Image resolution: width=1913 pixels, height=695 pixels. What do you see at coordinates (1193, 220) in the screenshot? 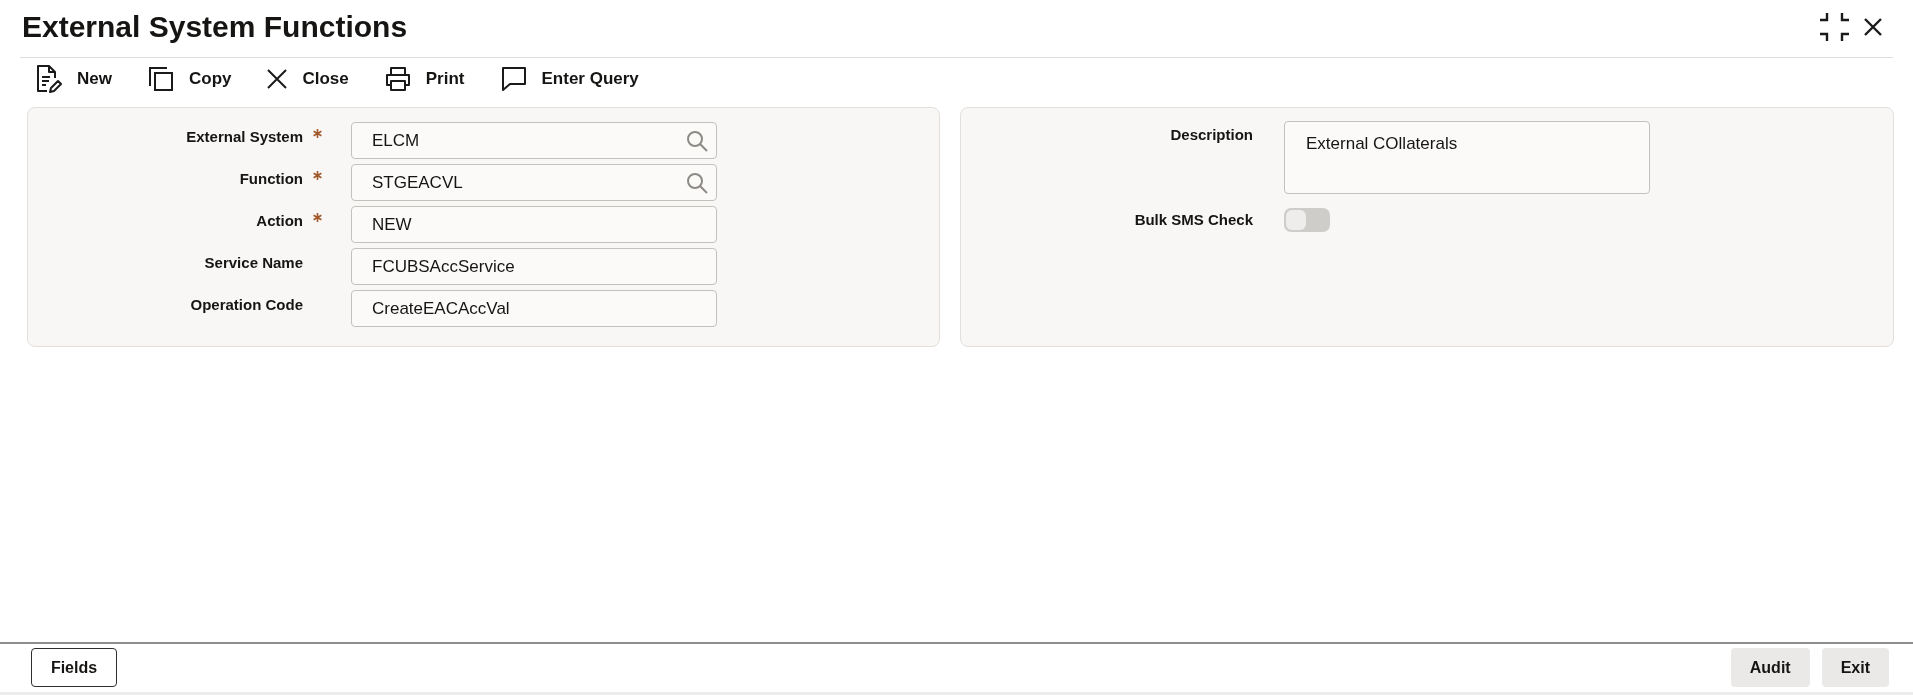
I see `field-label: Bulk SMS Check` at bounding box center [1193, 220].